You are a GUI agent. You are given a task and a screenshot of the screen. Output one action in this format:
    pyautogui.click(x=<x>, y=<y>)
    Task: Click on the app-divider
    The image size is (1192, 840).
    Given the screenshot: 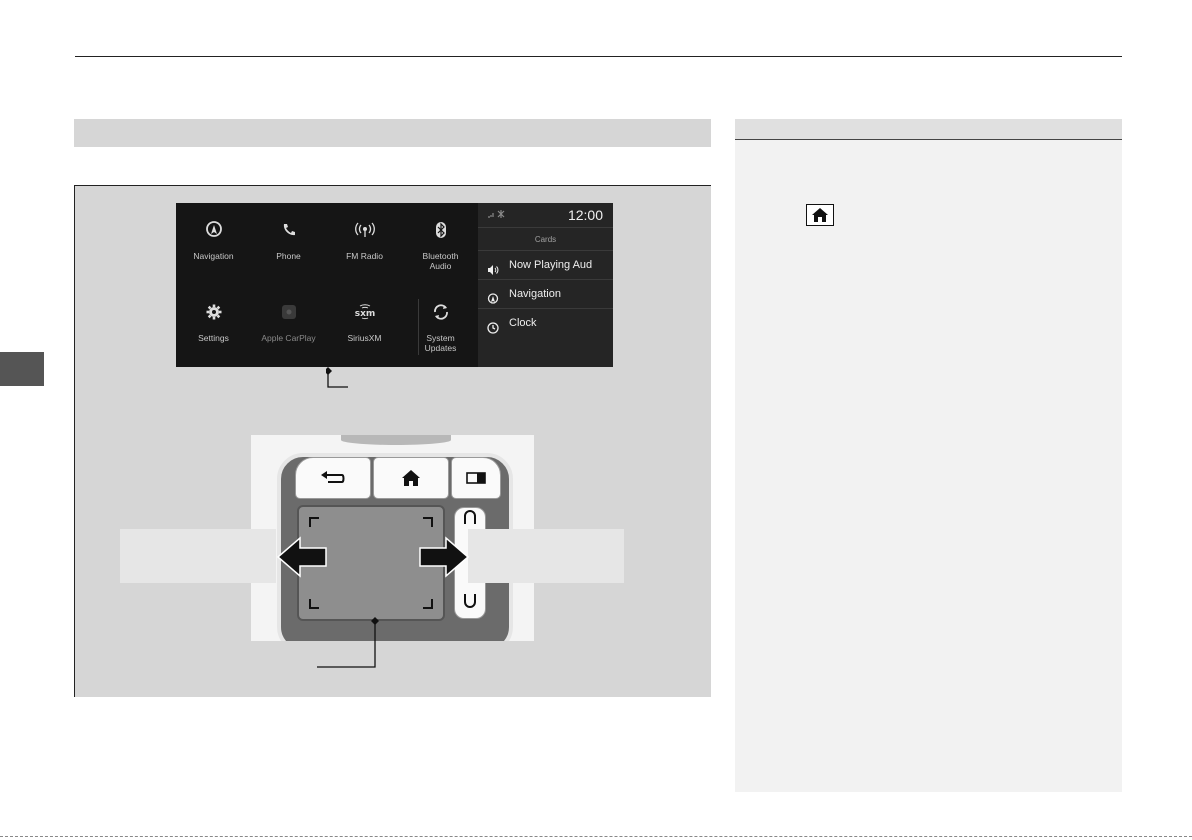 What is the action you would take?
    pyautogui.click(x=418, y=327)
    